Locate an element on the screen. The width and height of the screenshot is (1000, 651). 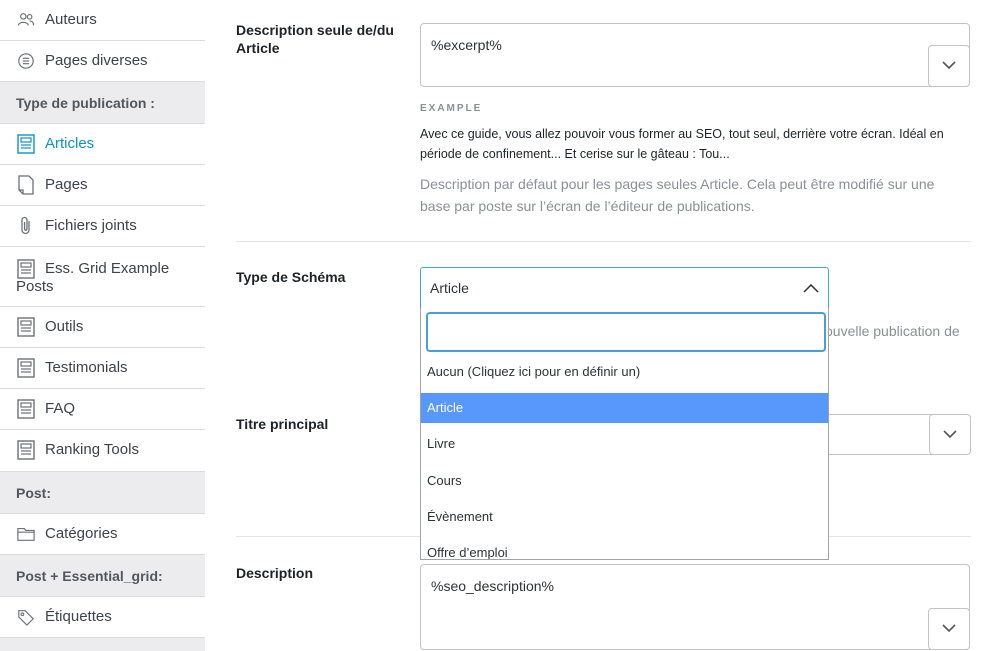
sidebar-item-faq: FAQ is located at coordinates (102, 409).